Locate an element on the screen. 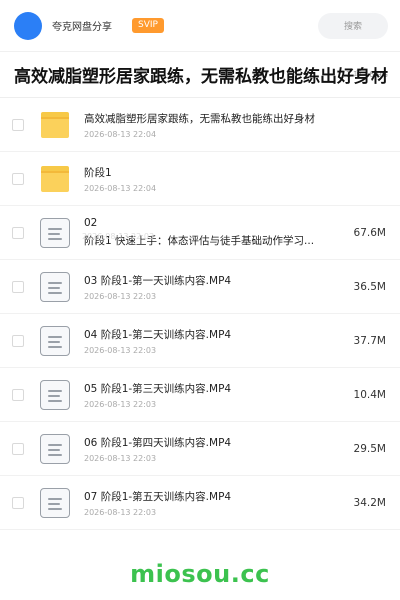 This screenshot has height=600, width=400. file-size: 29.5M is located at coordinates (369, 448).